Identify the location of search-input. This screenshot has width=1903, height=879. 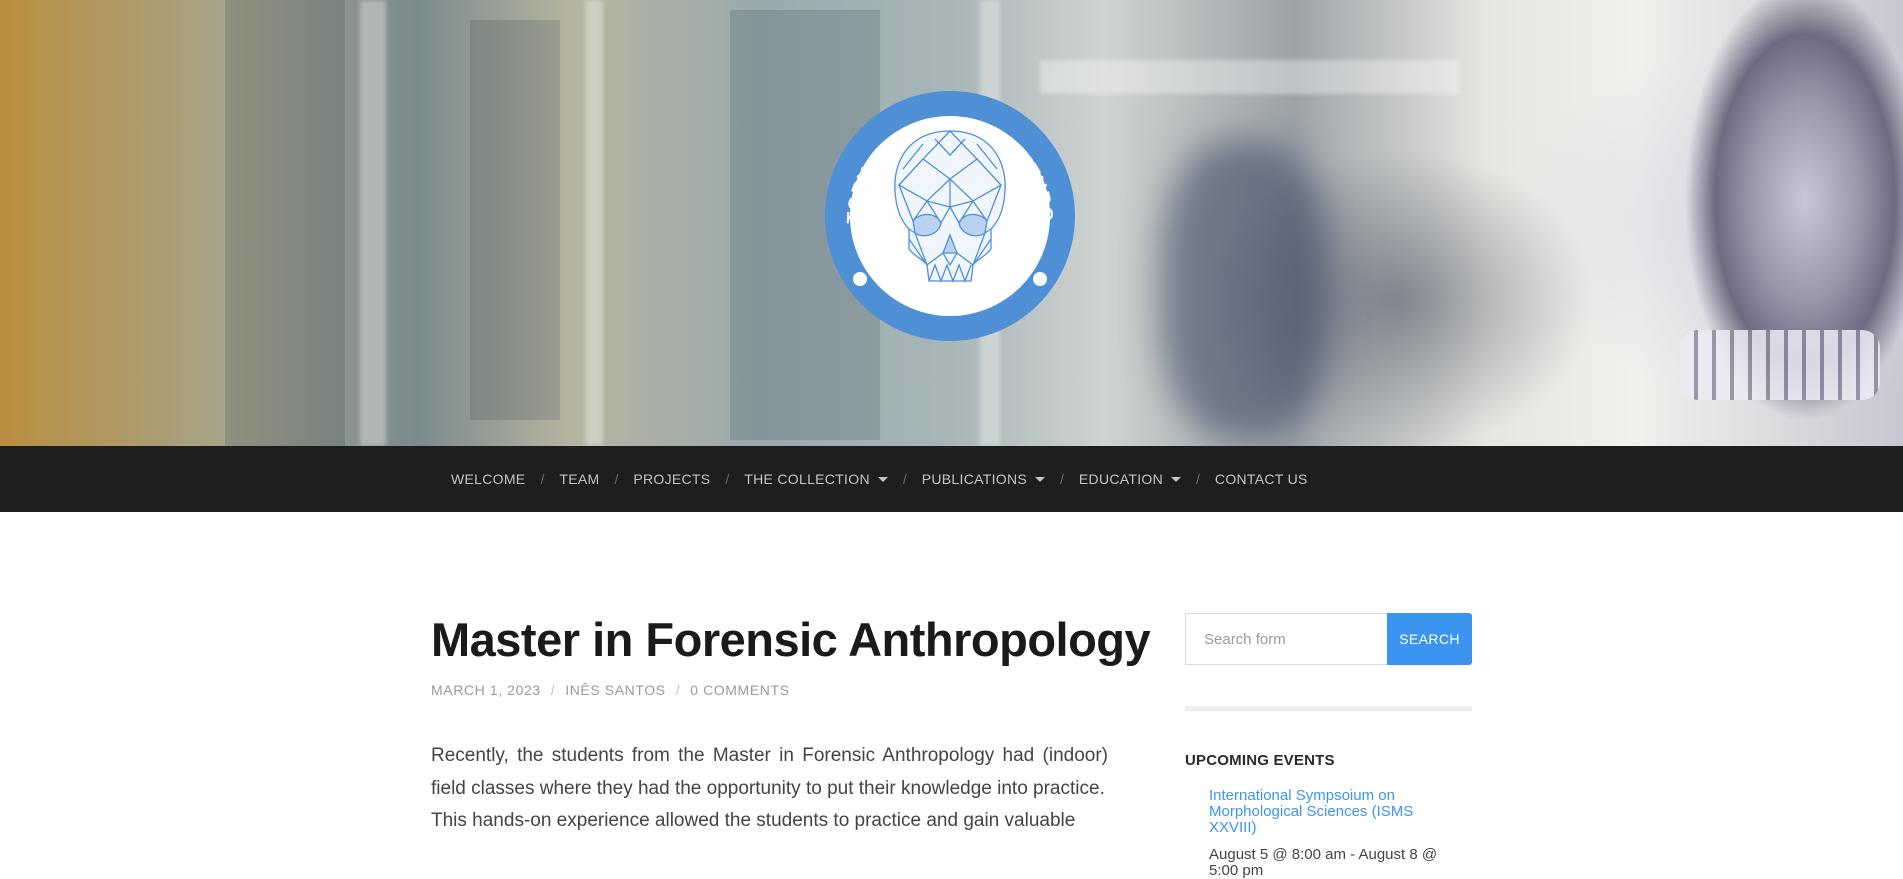
(1286, 639).